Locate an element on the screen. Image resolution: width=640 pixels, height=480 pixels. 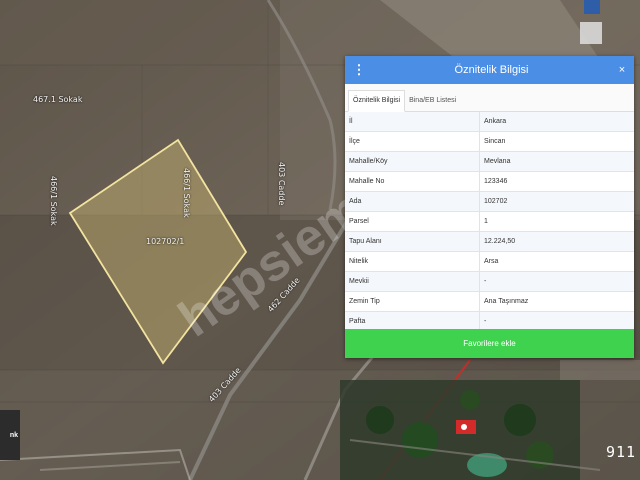
table-row: İl Ankara is located at coordinates (489, 122).